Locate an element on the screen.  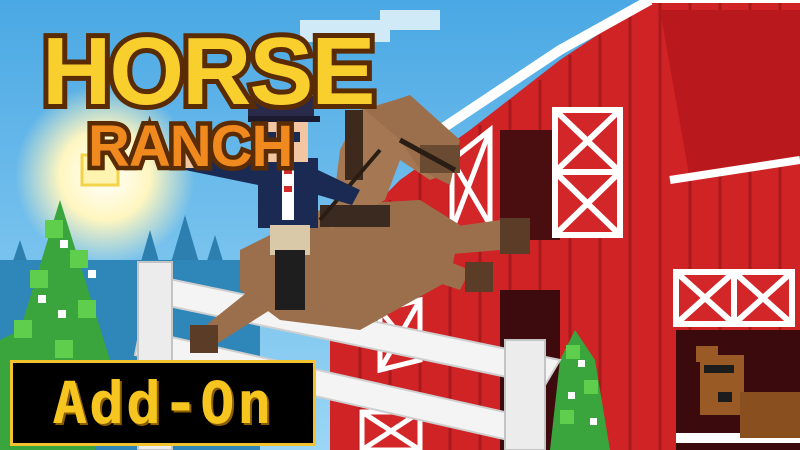
addon-badge: Add-On is located at coordinates (163, 403).